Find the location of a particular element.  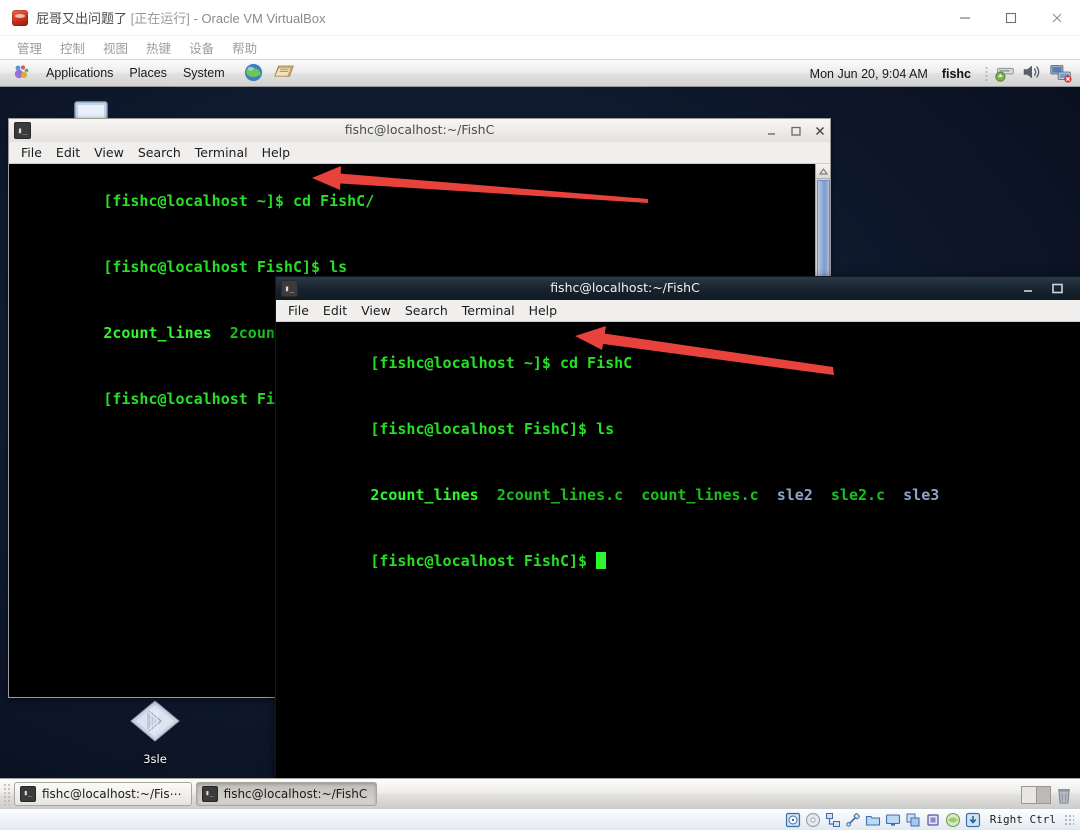

panel-right-group: Mon Jun 20, 9:04 AM fishc is located at coordinates (945, 73).